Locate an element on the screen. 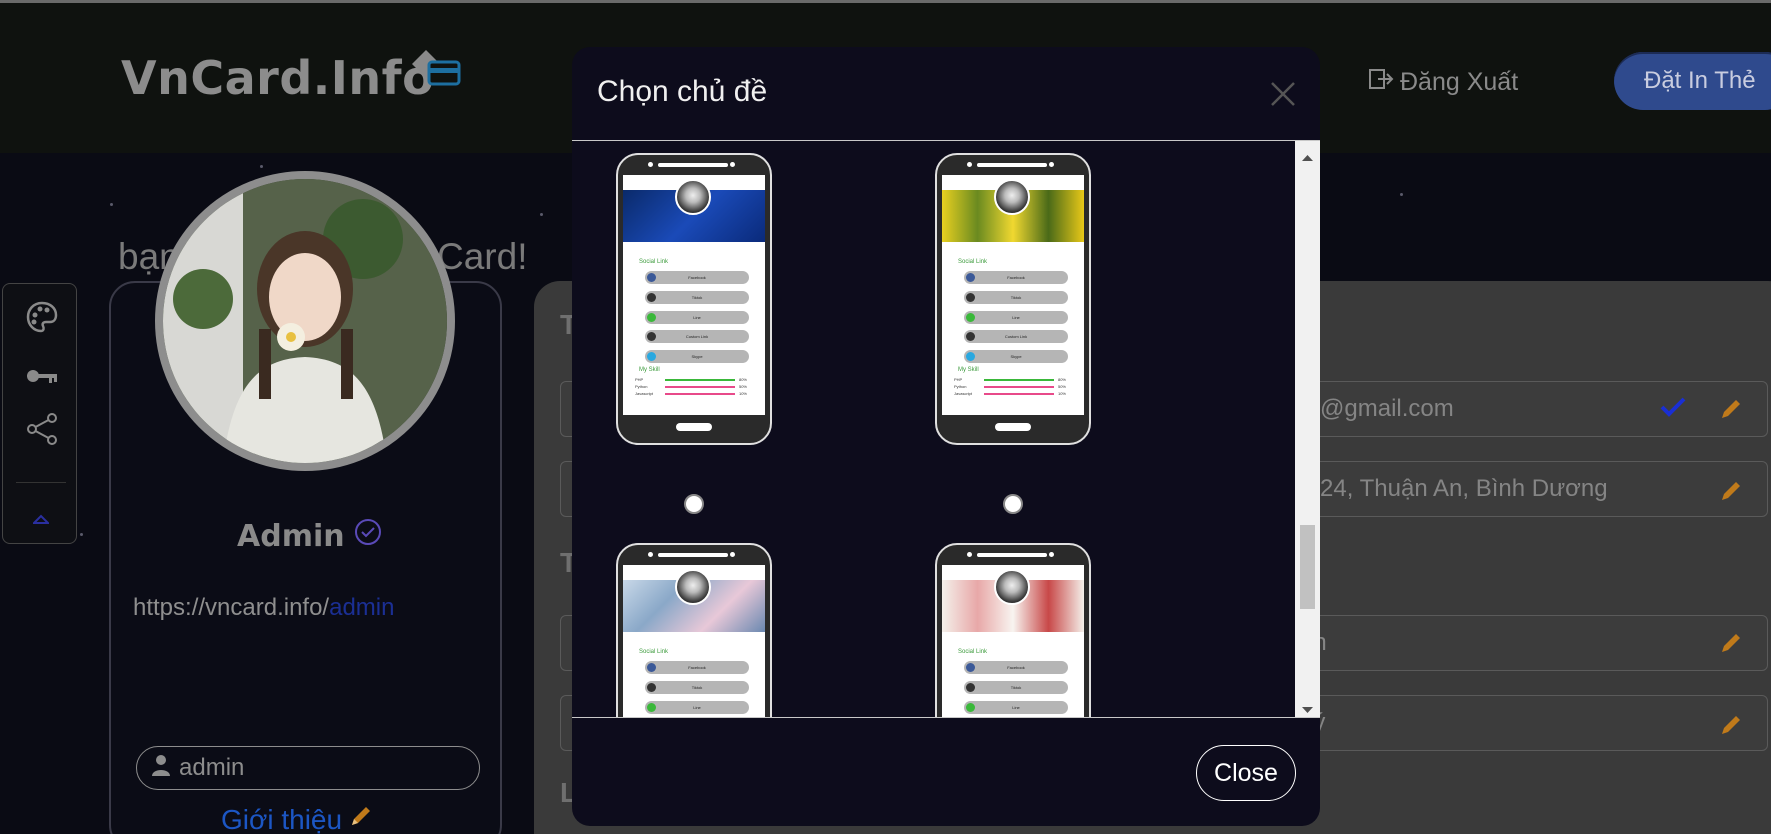  verified-check-icon is located at coordinates (1681, 409).